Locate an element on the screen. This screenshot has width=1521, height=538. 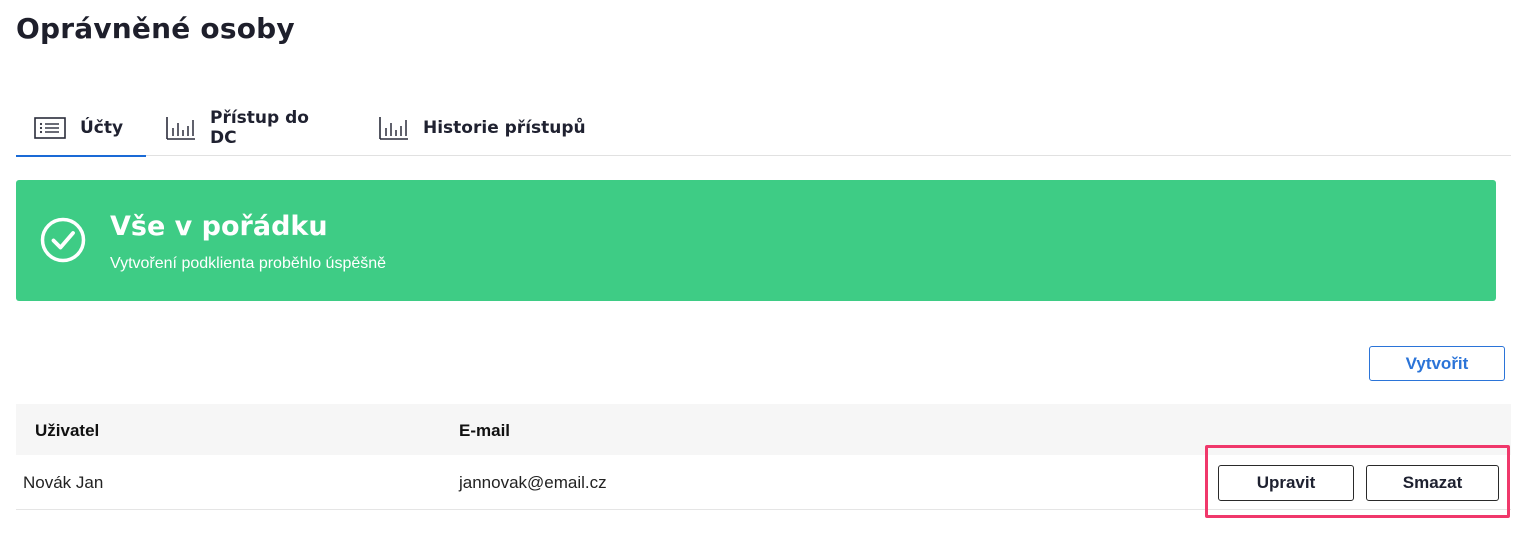
tab-bar: Účty Přístup do DC Historie přístupů is located at coordinates (763, 128).